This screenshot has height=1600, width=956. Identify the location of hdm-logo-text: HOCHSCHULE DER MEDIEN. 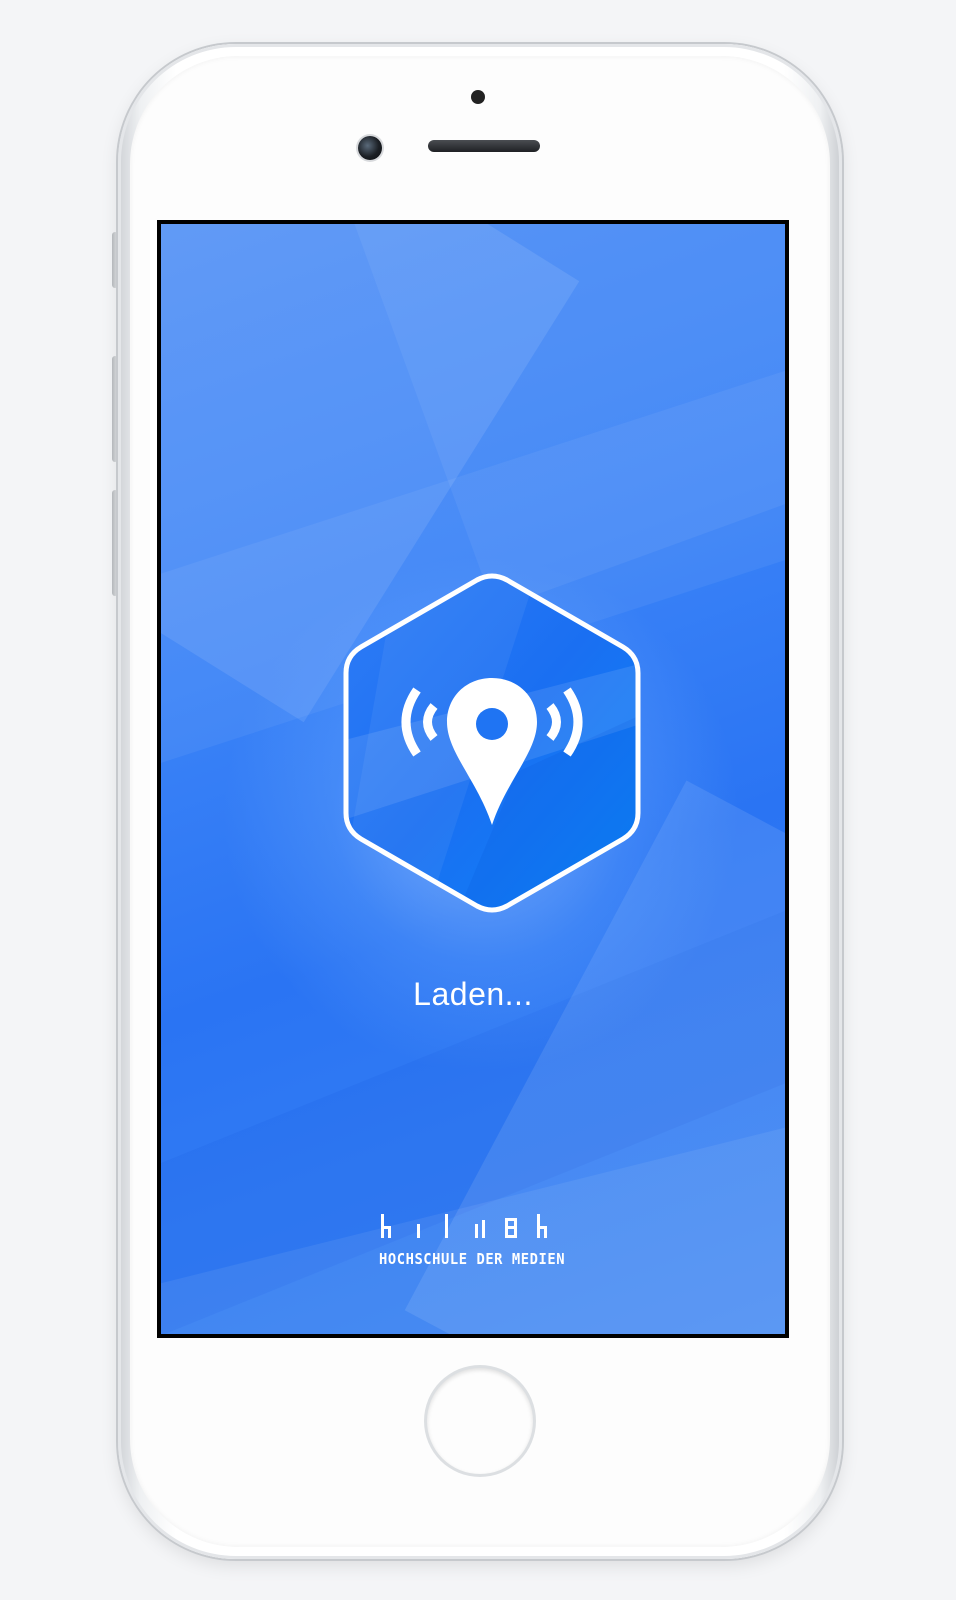
(472, 1259).